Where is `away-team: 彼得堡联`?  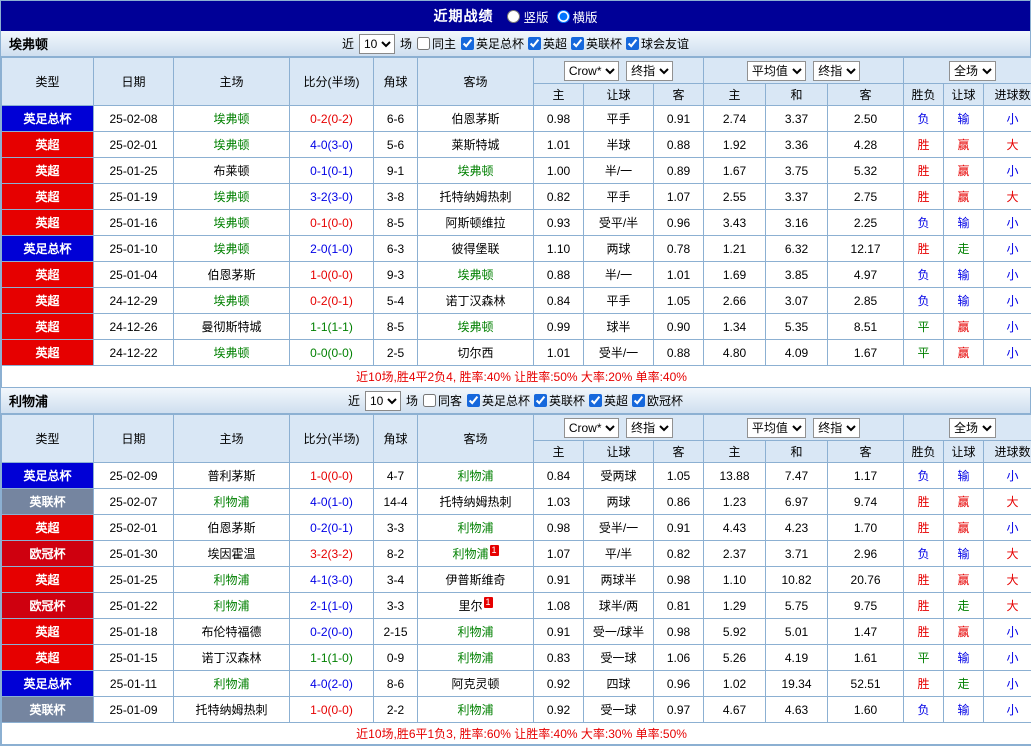
away-team: 彼得堡联 is located at coordinates (476, 249).